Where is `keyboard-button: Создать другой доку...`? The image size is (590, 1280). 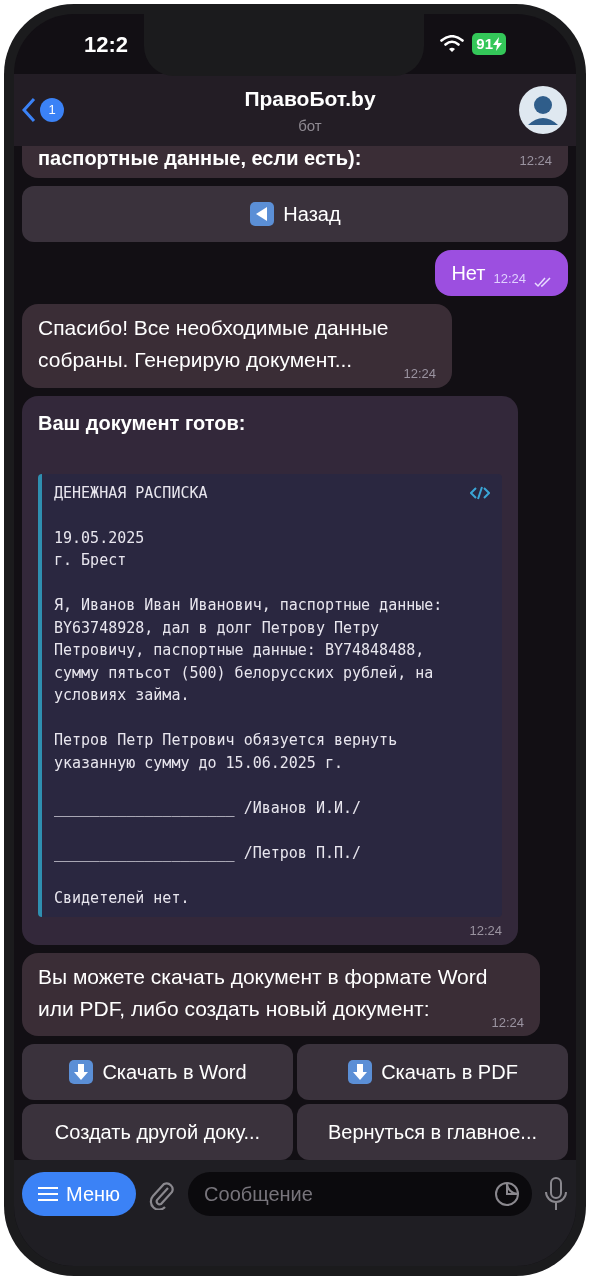 keyboard-button: Создать другой доку... is located at coordinates (157, 1132).